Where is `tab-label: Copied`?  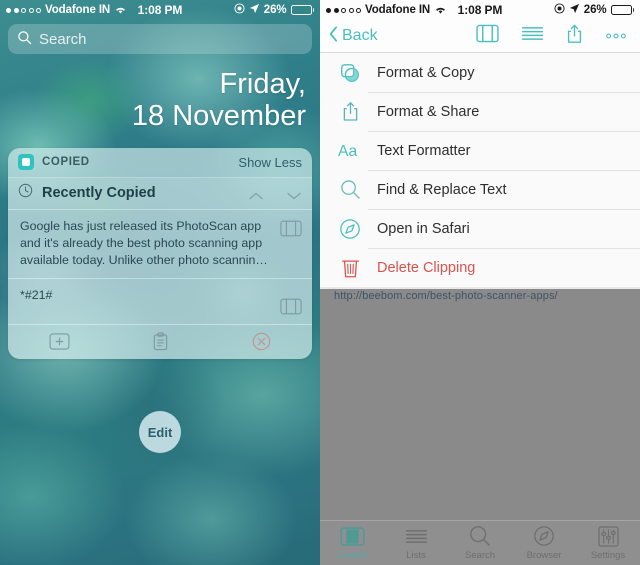 tab-label: Copied is located at coordinates (352, 555).